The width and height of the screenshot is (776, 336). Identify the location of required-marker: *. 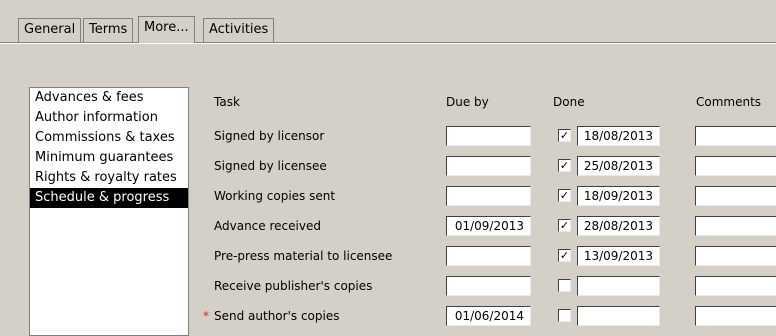
(206, 316).